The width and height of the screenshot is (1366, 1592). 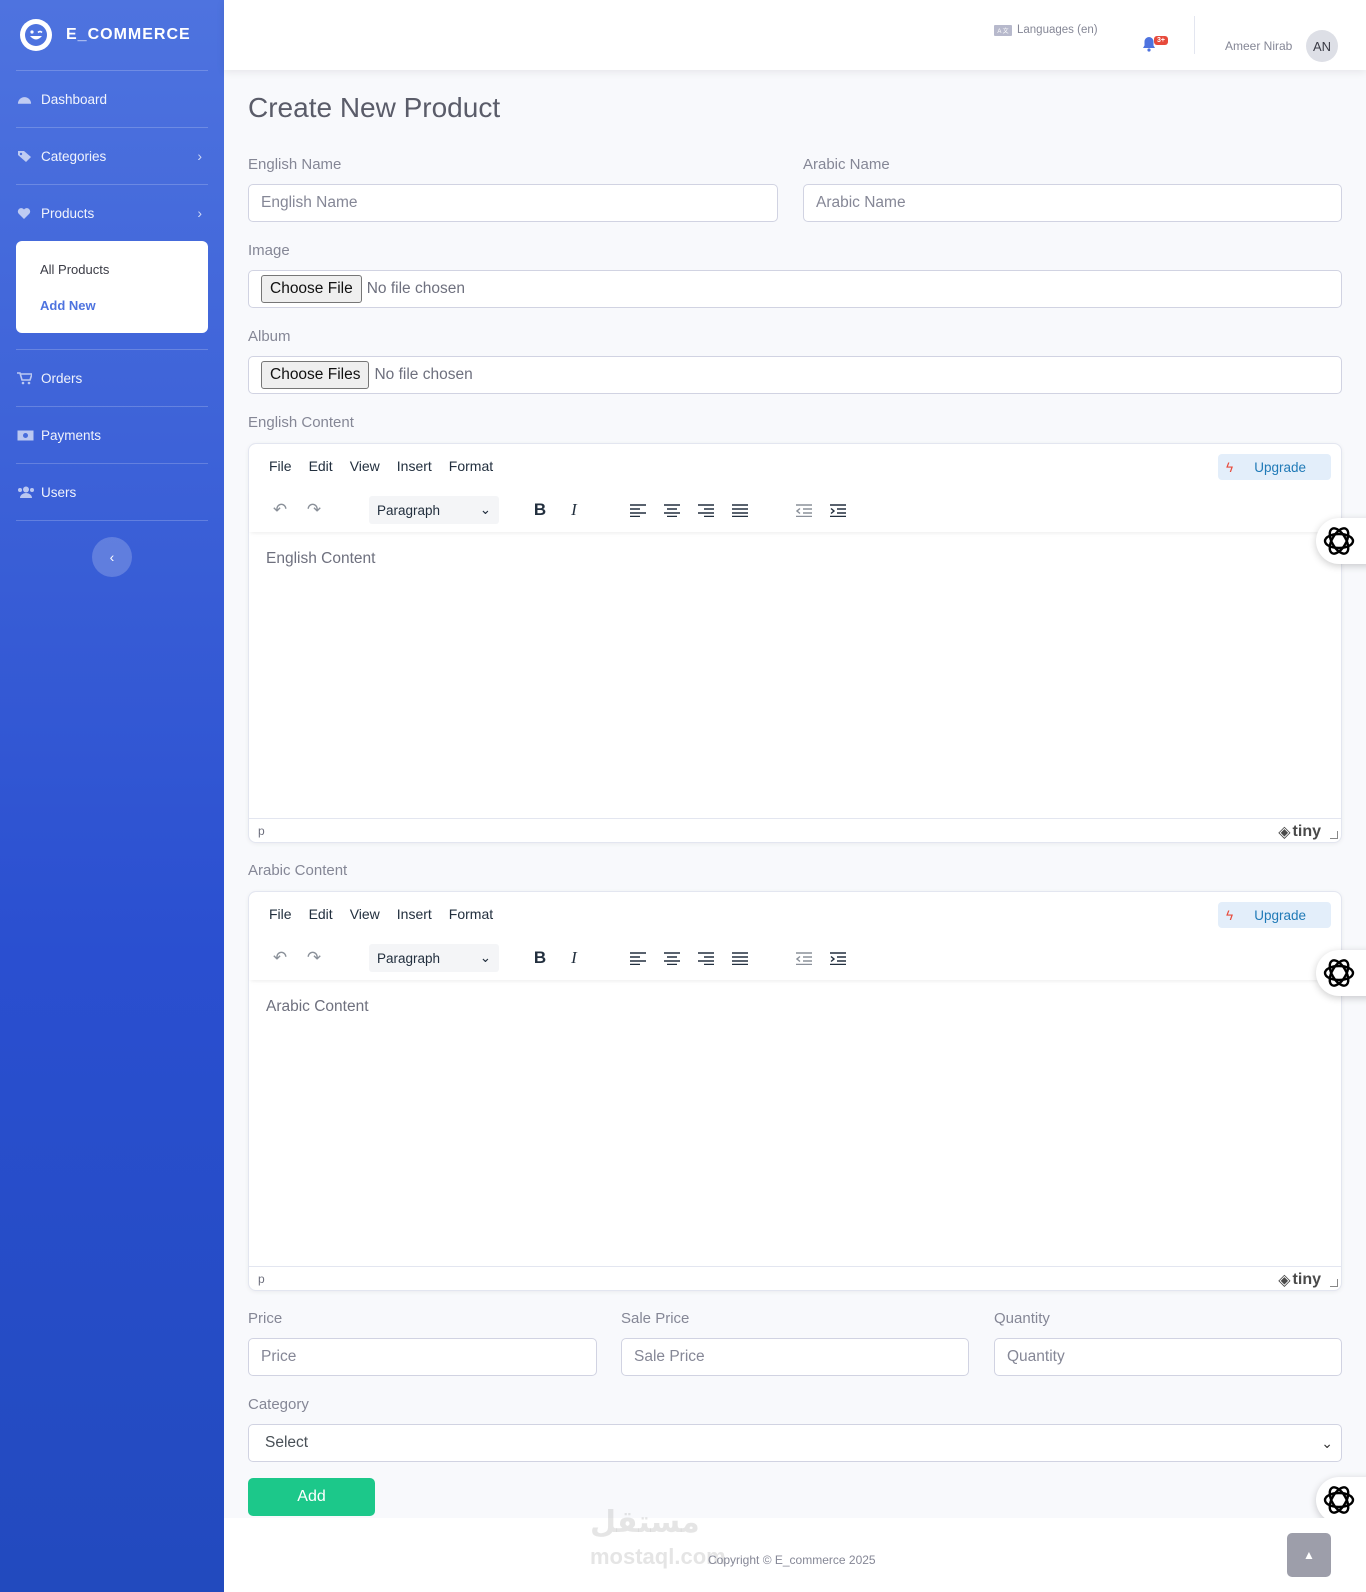 I want to click on brand: E_COMMERCE, so click(x=112, y=35).